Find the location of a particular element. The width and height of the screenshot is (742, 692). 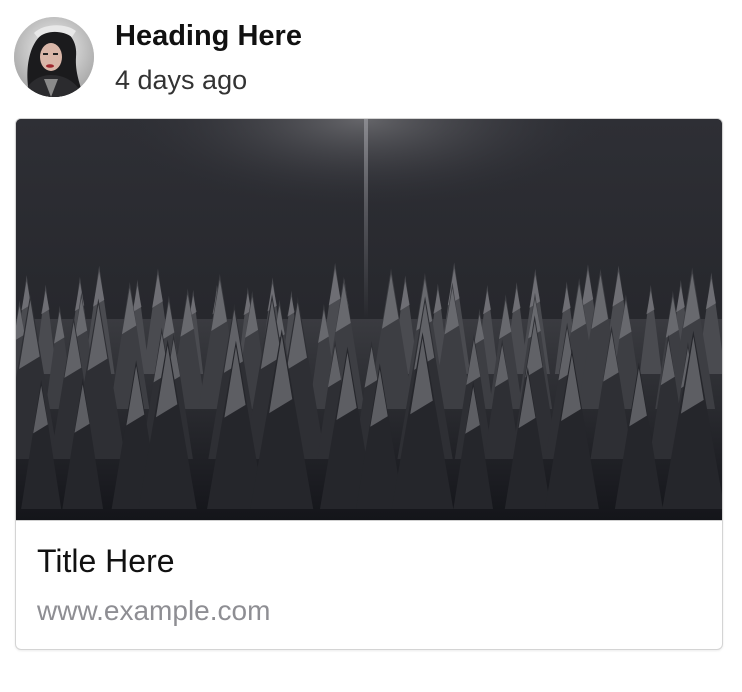

link-title: Title Here is located at coordinates (106, 561).